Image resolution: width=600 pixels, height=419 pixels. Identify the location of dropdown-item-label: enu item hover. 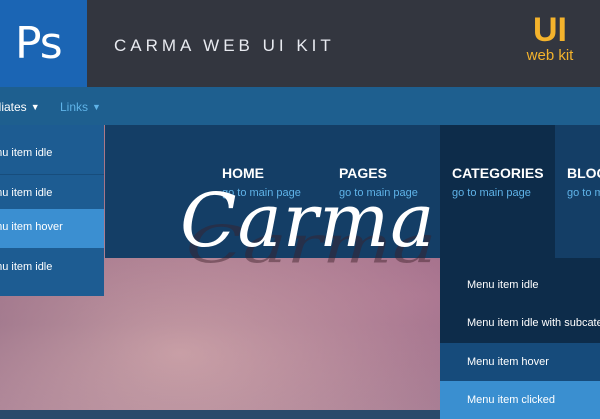
(31, 227).